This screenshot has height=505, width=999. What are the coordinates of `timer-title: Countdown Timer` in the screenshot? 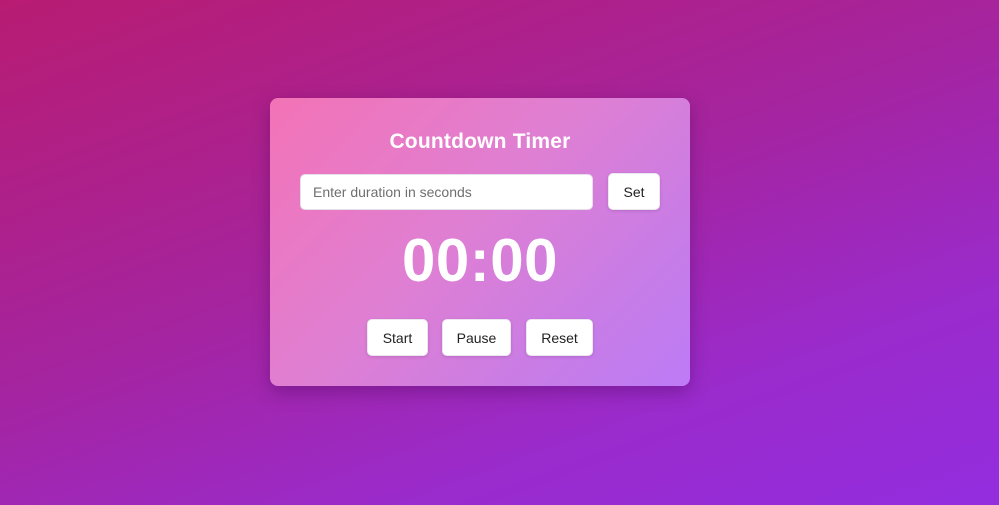 It's located at (480, 141).